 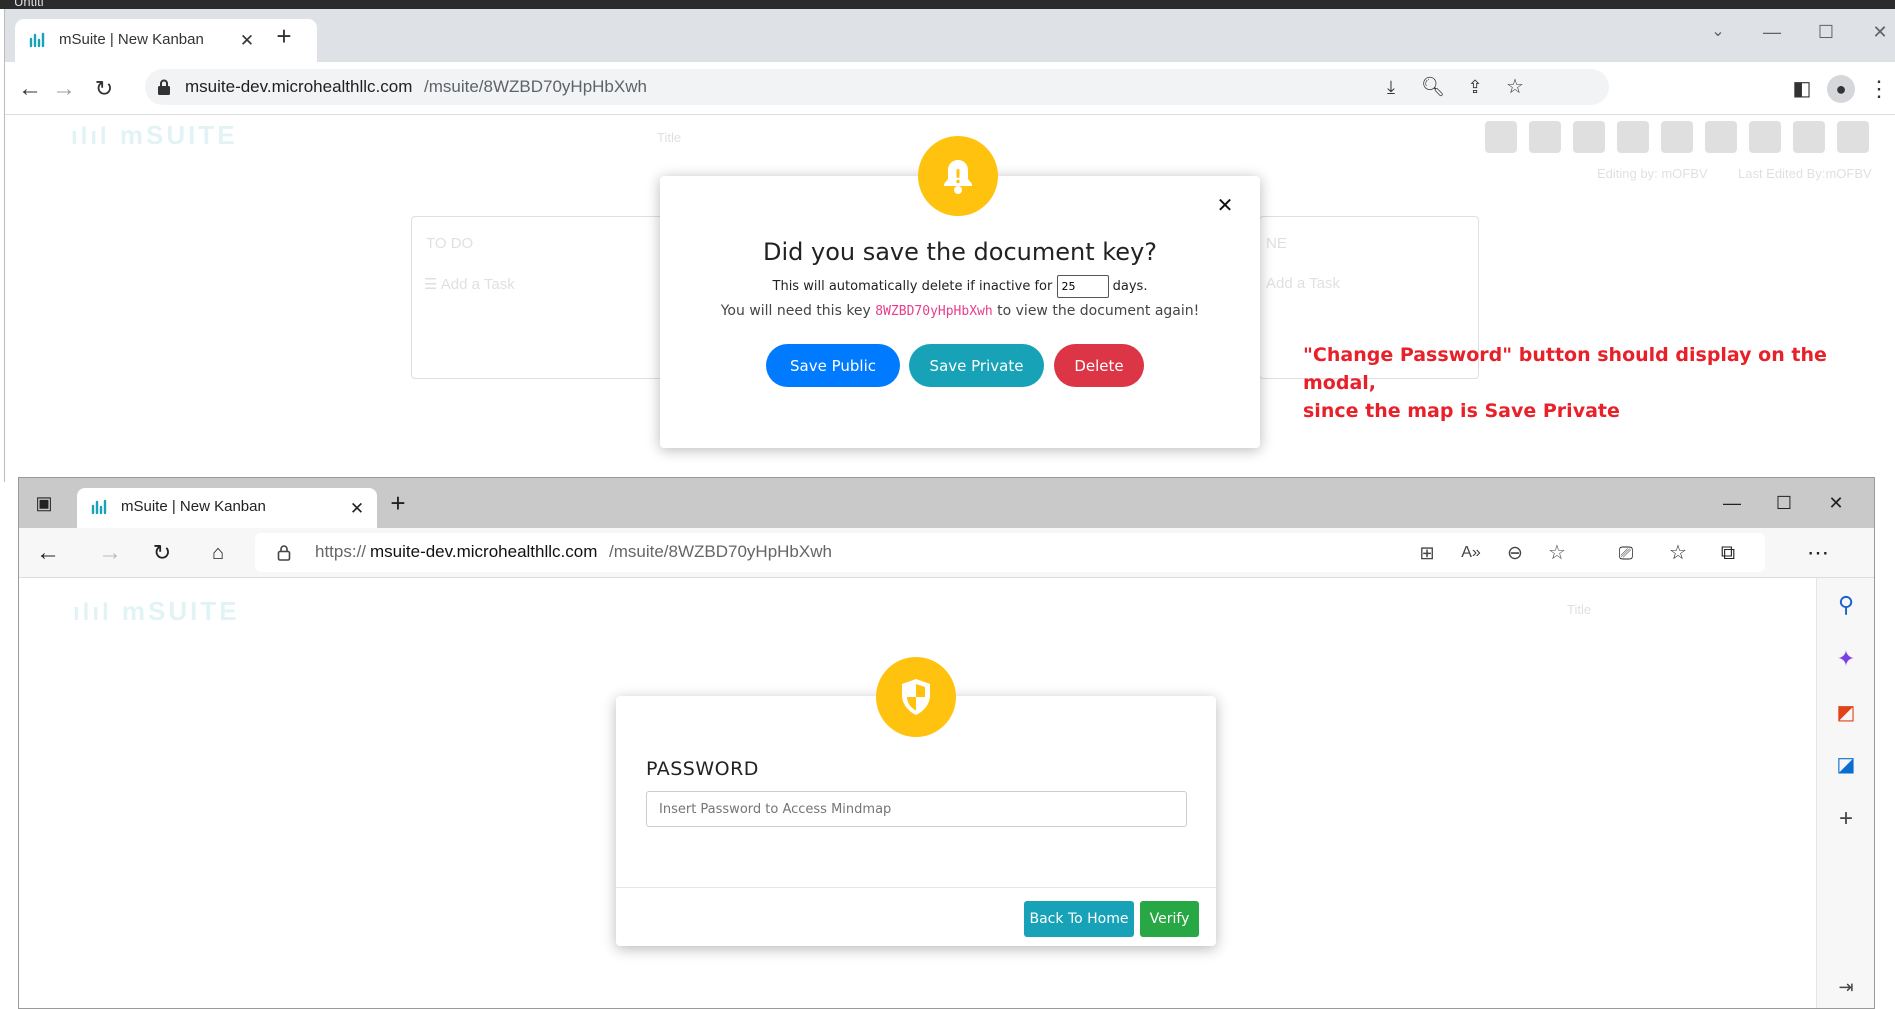 I want to click on inactive-days-input, so click(x=1082, y=286).